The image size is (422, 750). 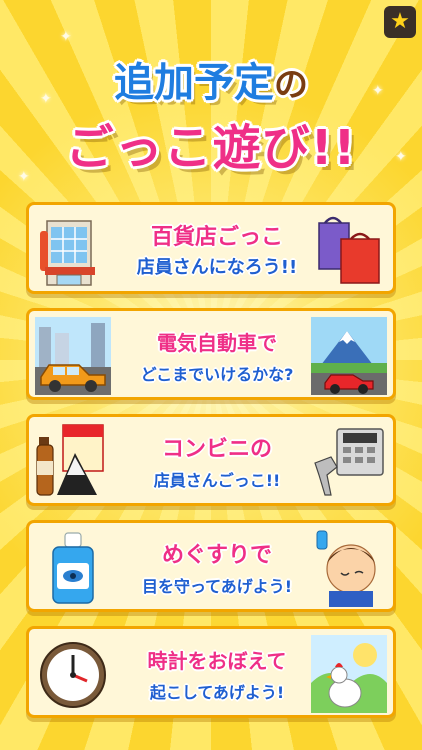 I want to click on card-department-store: 百貨店ごっこ 店員さんになろう!!, so click(x=211, y=248).